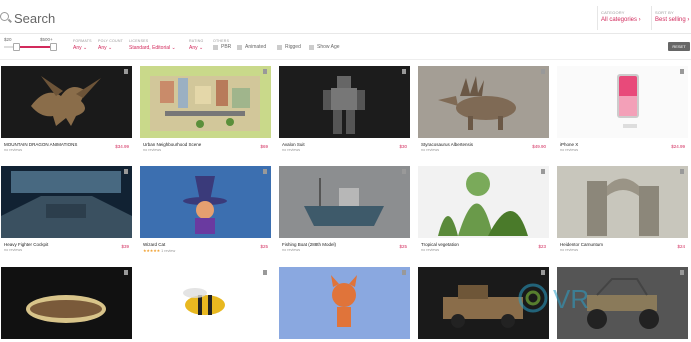 Image resolution: width=691 pixels, height=342 pixels. What do you see at coordinates (613, 12) in the screenshot?
I see `category-label: CATEGORY` at bounding box center [613, 12].